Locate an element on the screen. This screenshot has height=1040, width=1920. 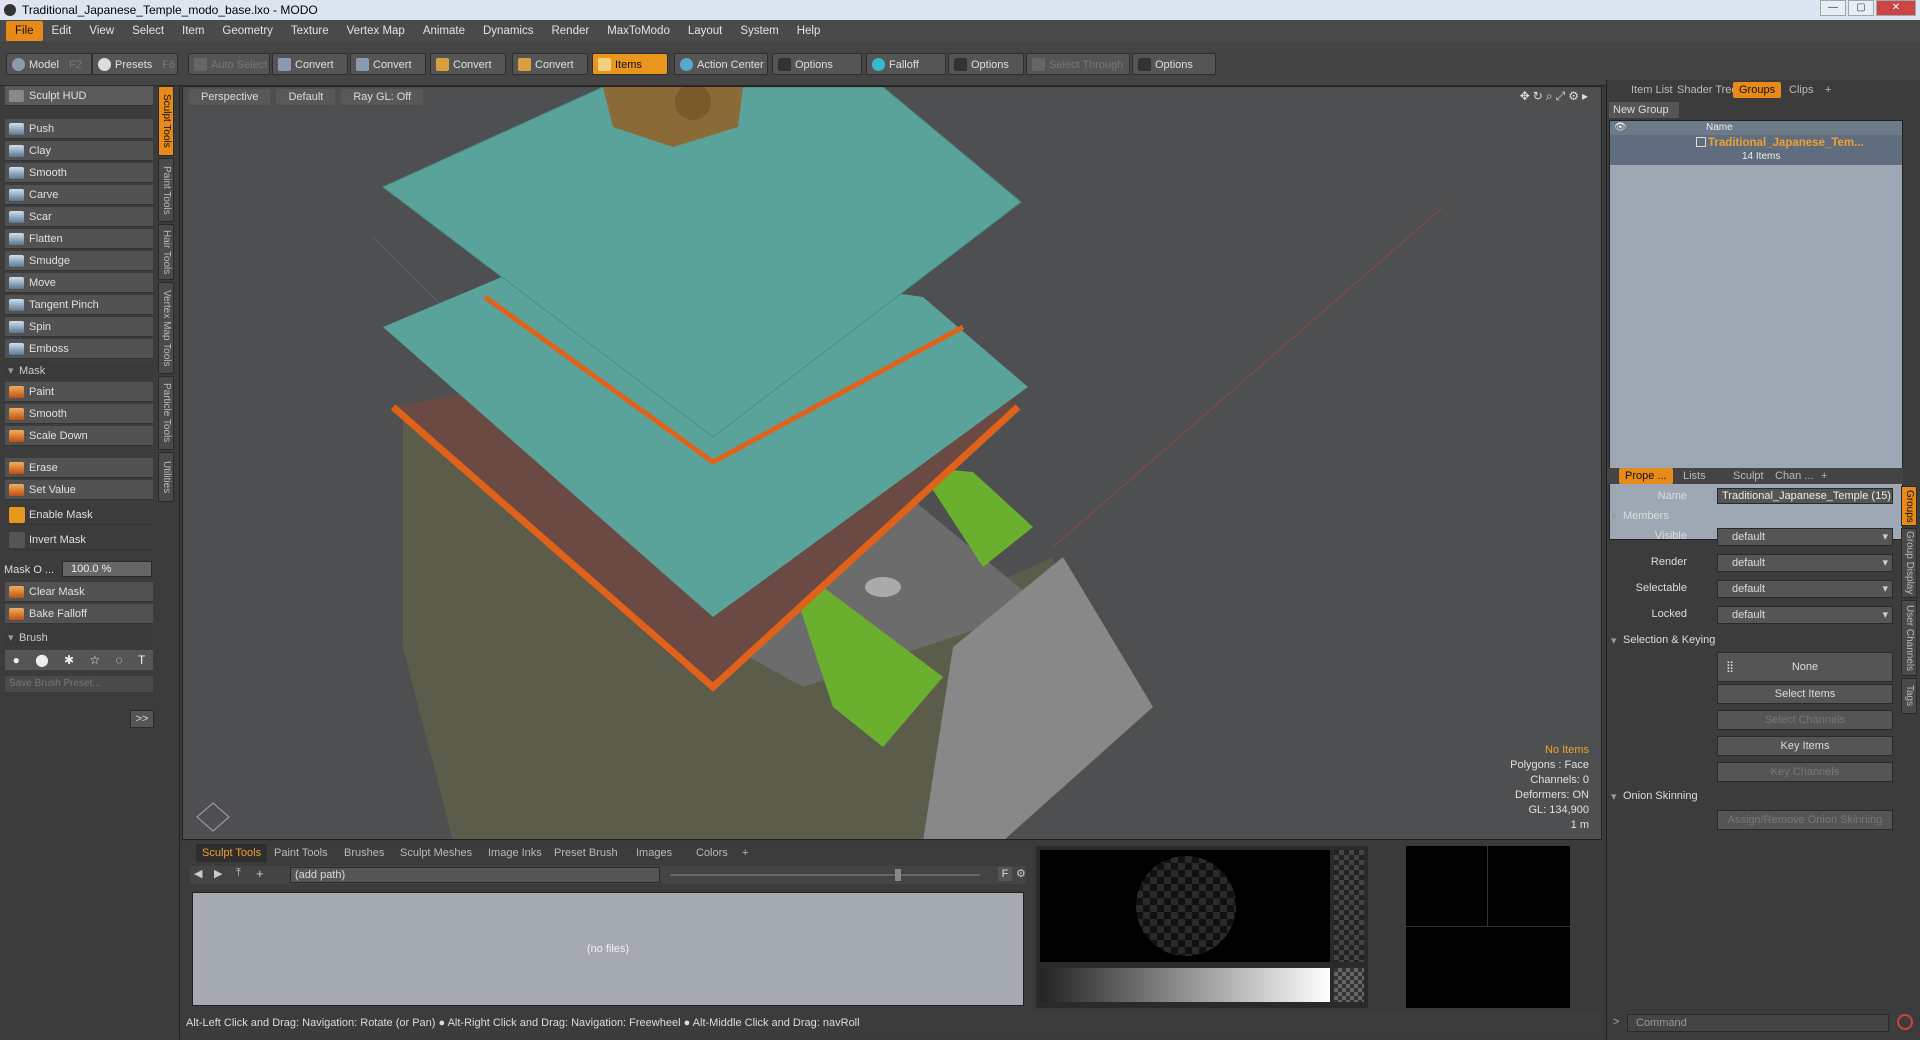
presets-button: Presets F6 is located at coordinates (135, 64).